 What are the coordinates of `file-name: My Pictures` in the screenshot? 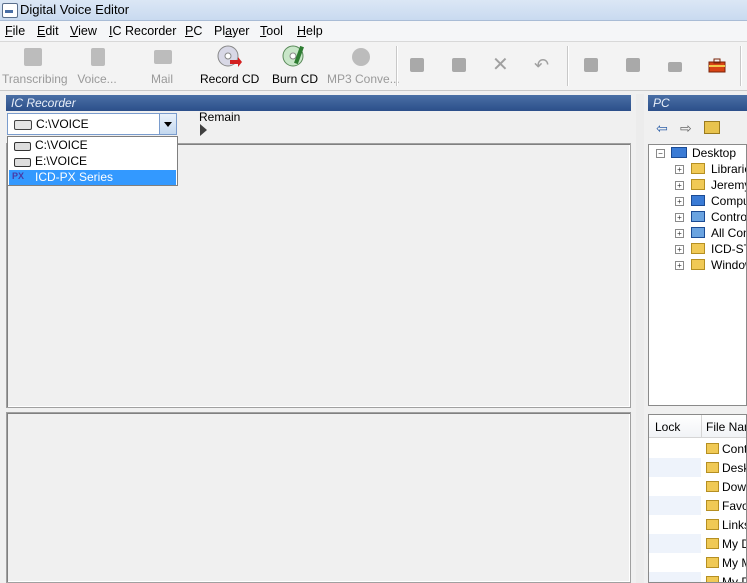 It's located at (734, 579).